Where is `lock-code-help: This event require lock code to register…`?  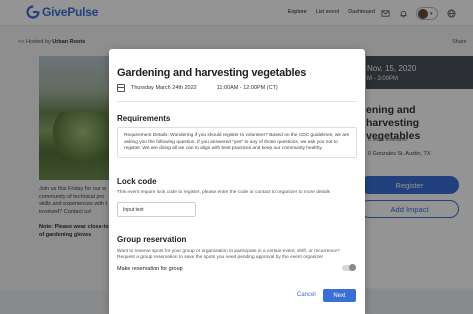 lock-code-help: This event require lock code to register… is located at coordinates (224, 192).